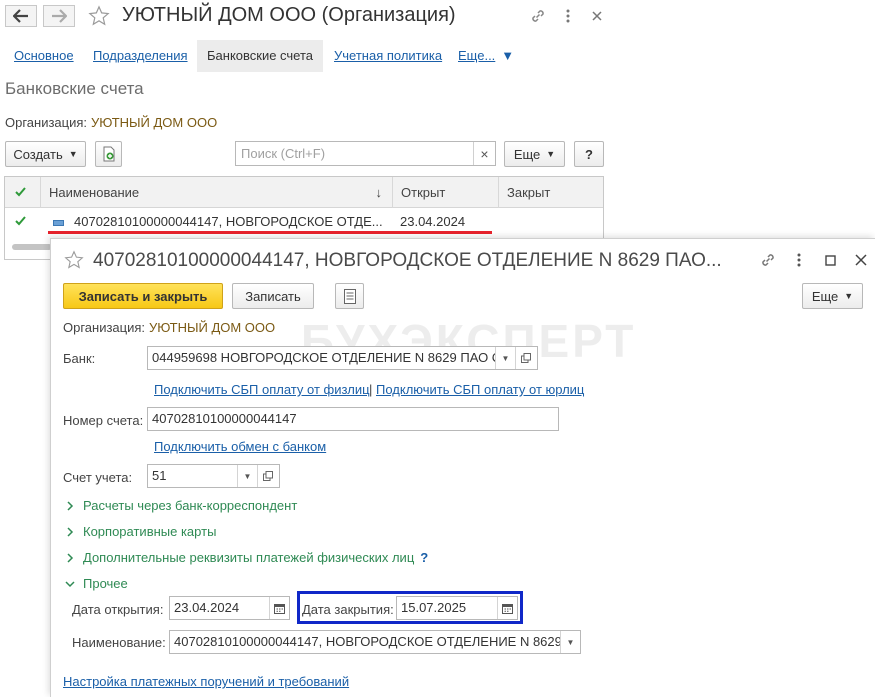 The height and width of the screenshot is (697, 875). I want to click on tab-accounting-policy: Учетная политика, so click(388, 56).